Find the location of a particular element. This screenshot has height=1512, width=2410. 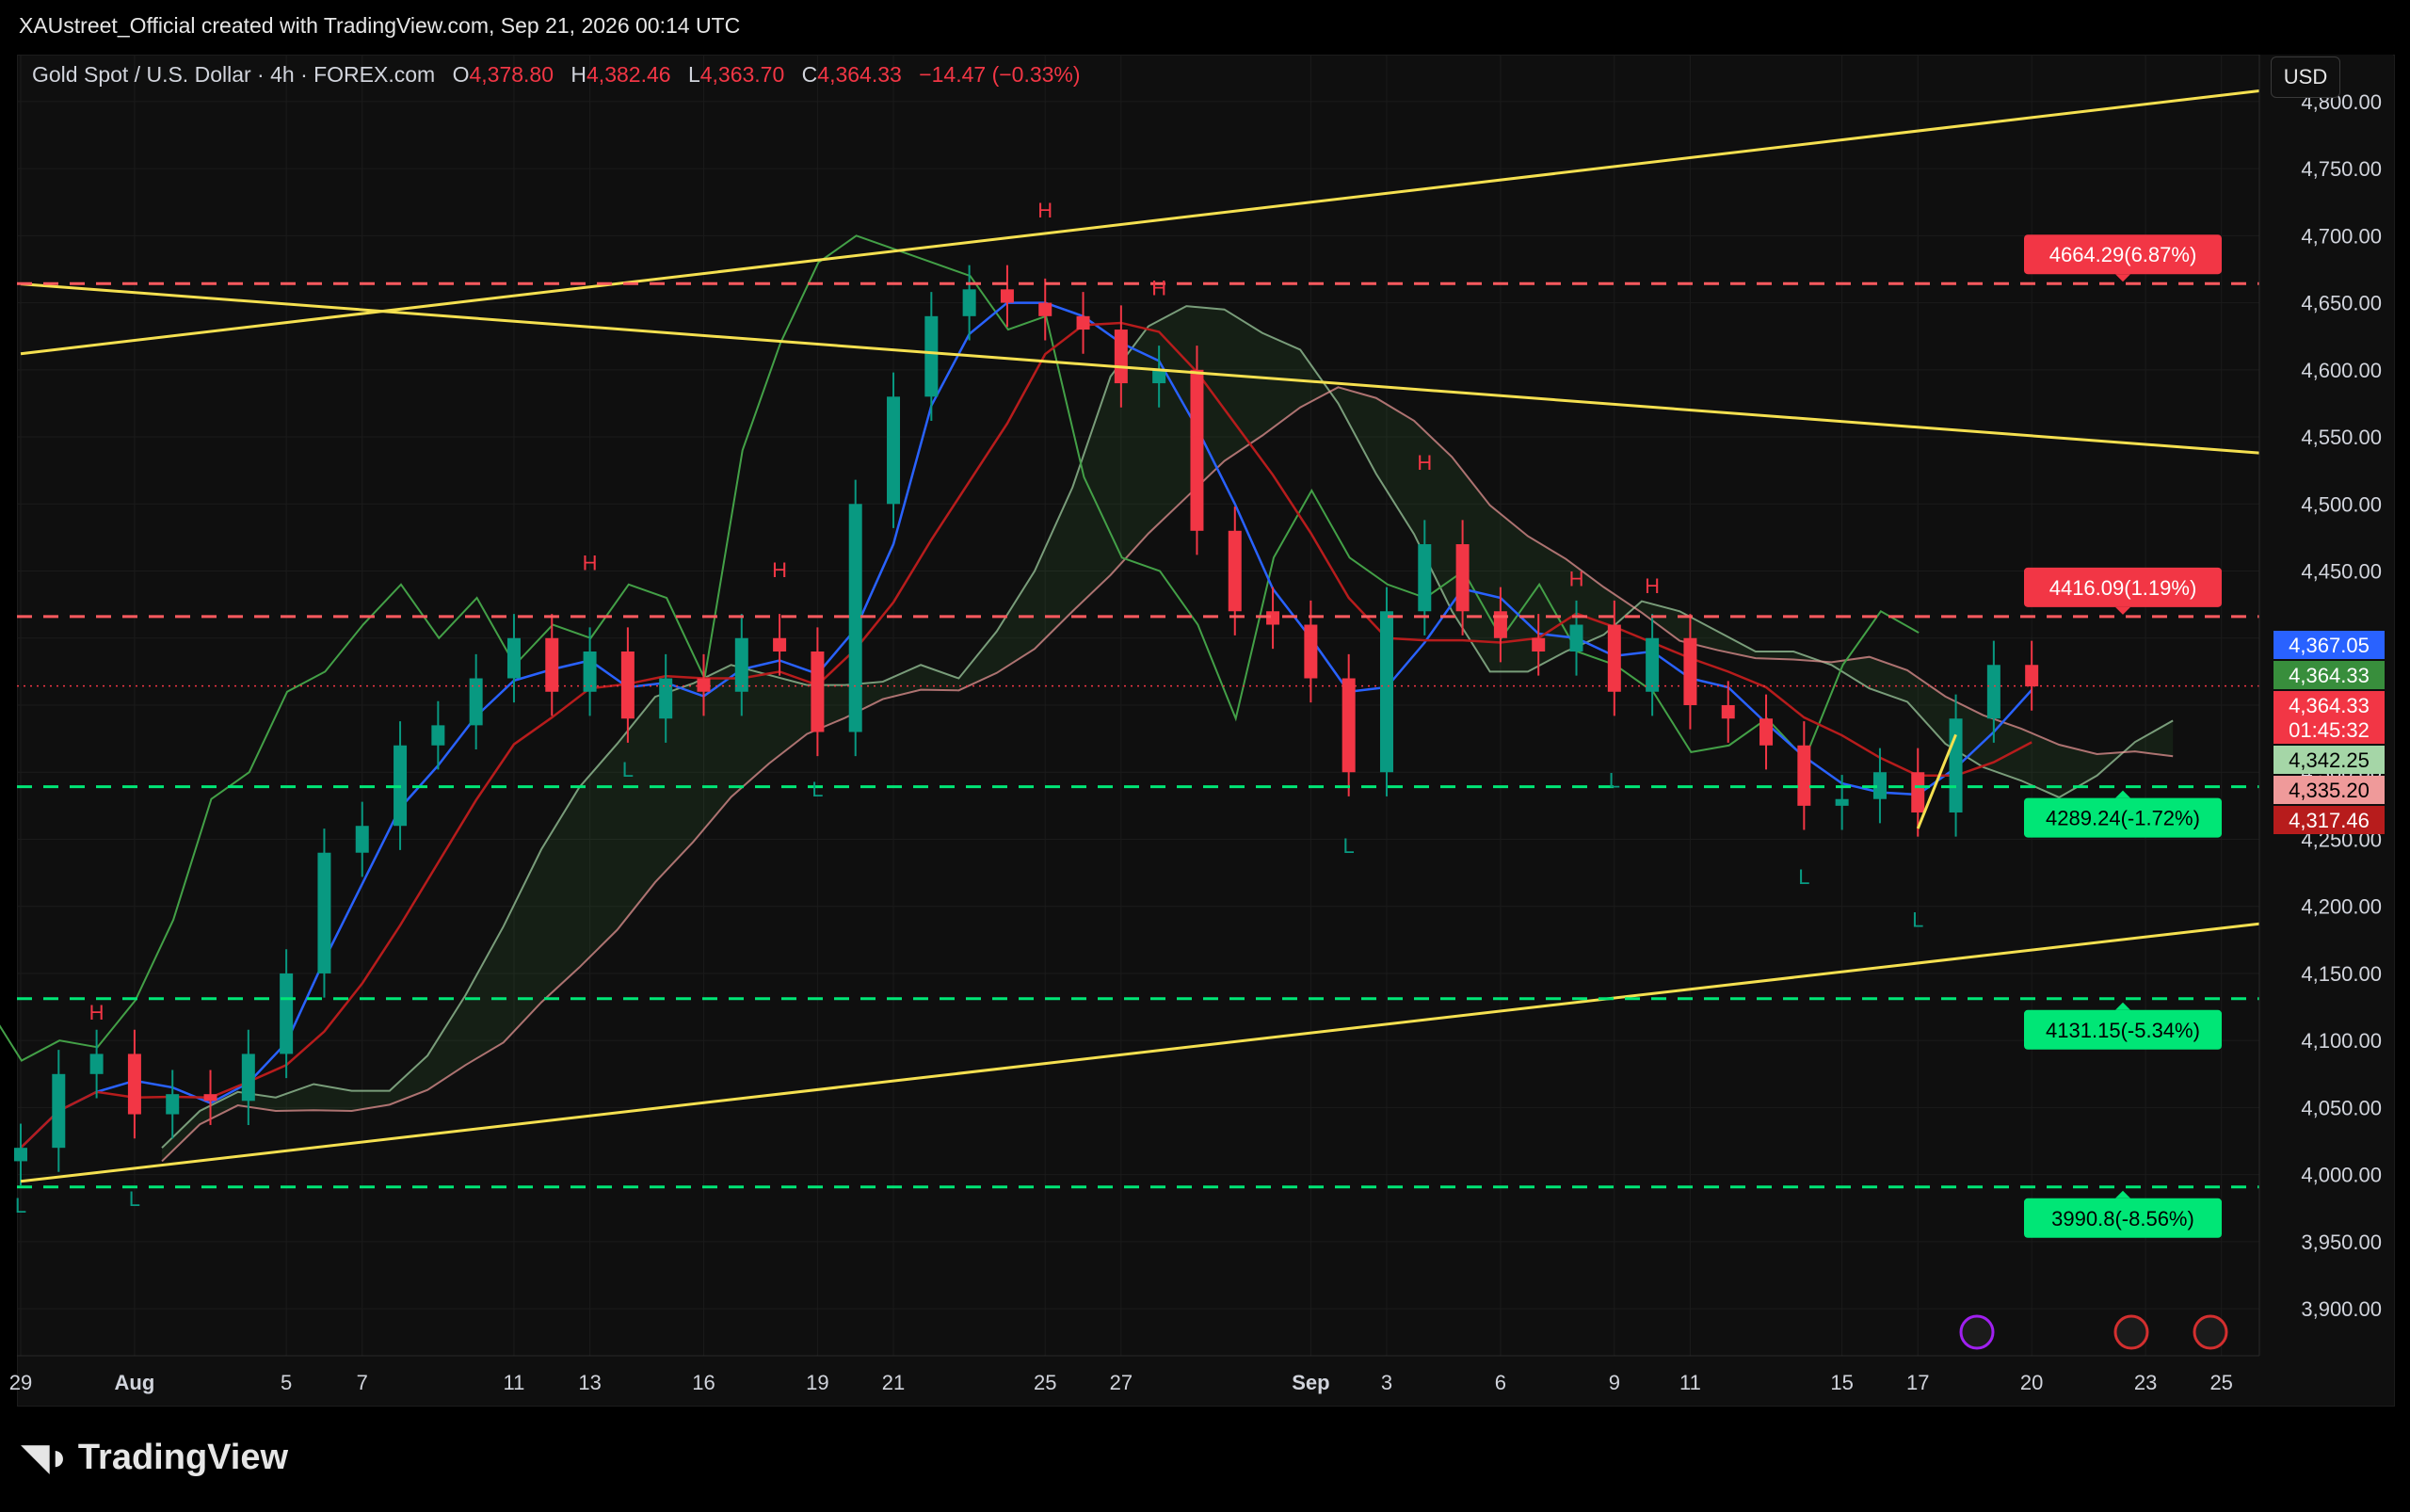

price-level-label: 4289.24(-1.72%) is located at coordinates (2123, 818).